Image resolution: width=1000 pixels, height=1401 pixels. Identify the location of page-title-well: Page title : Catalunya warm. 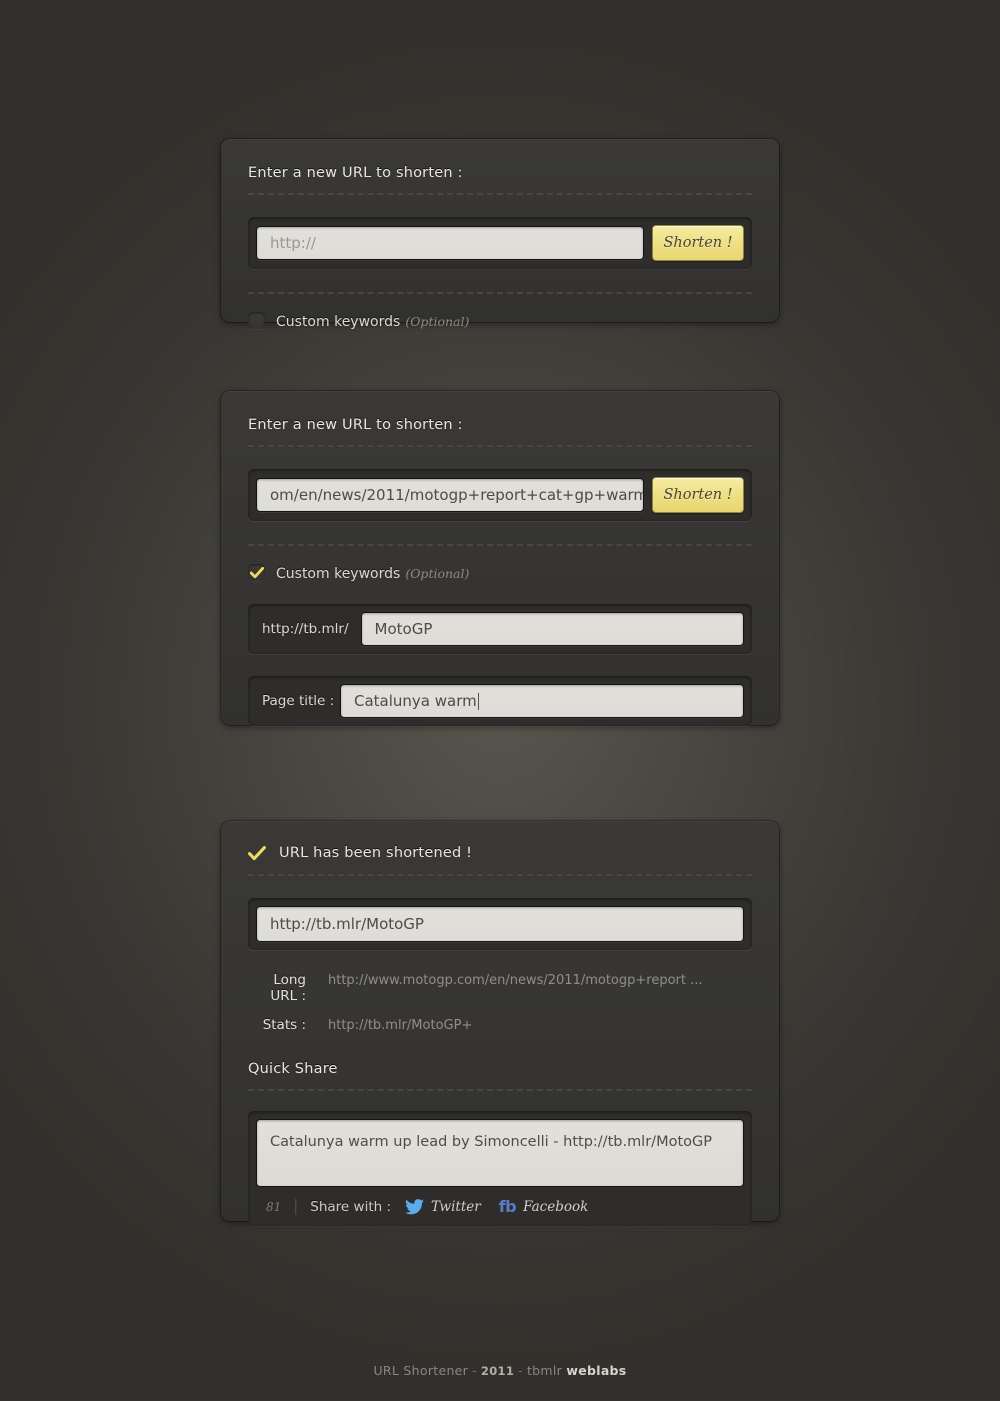
(500, 701).